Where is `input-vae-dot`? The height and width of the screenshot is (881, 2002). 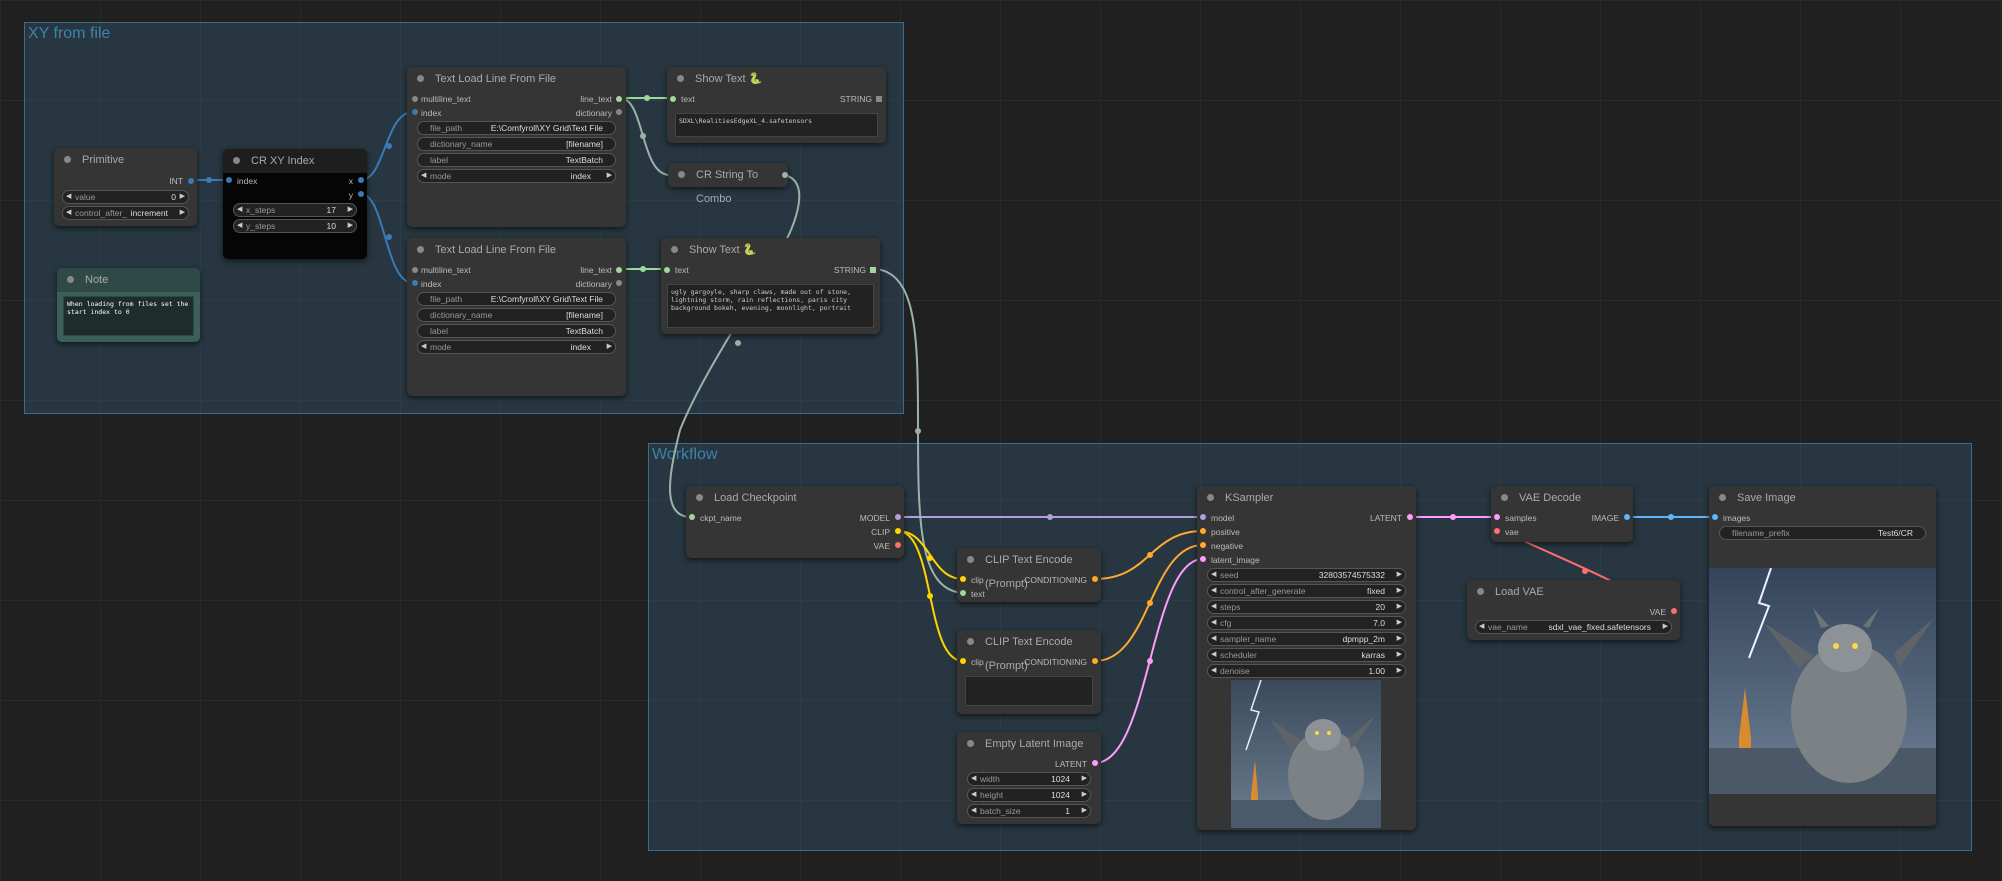 input-vae-dot is located at coordinates (1497, 531).